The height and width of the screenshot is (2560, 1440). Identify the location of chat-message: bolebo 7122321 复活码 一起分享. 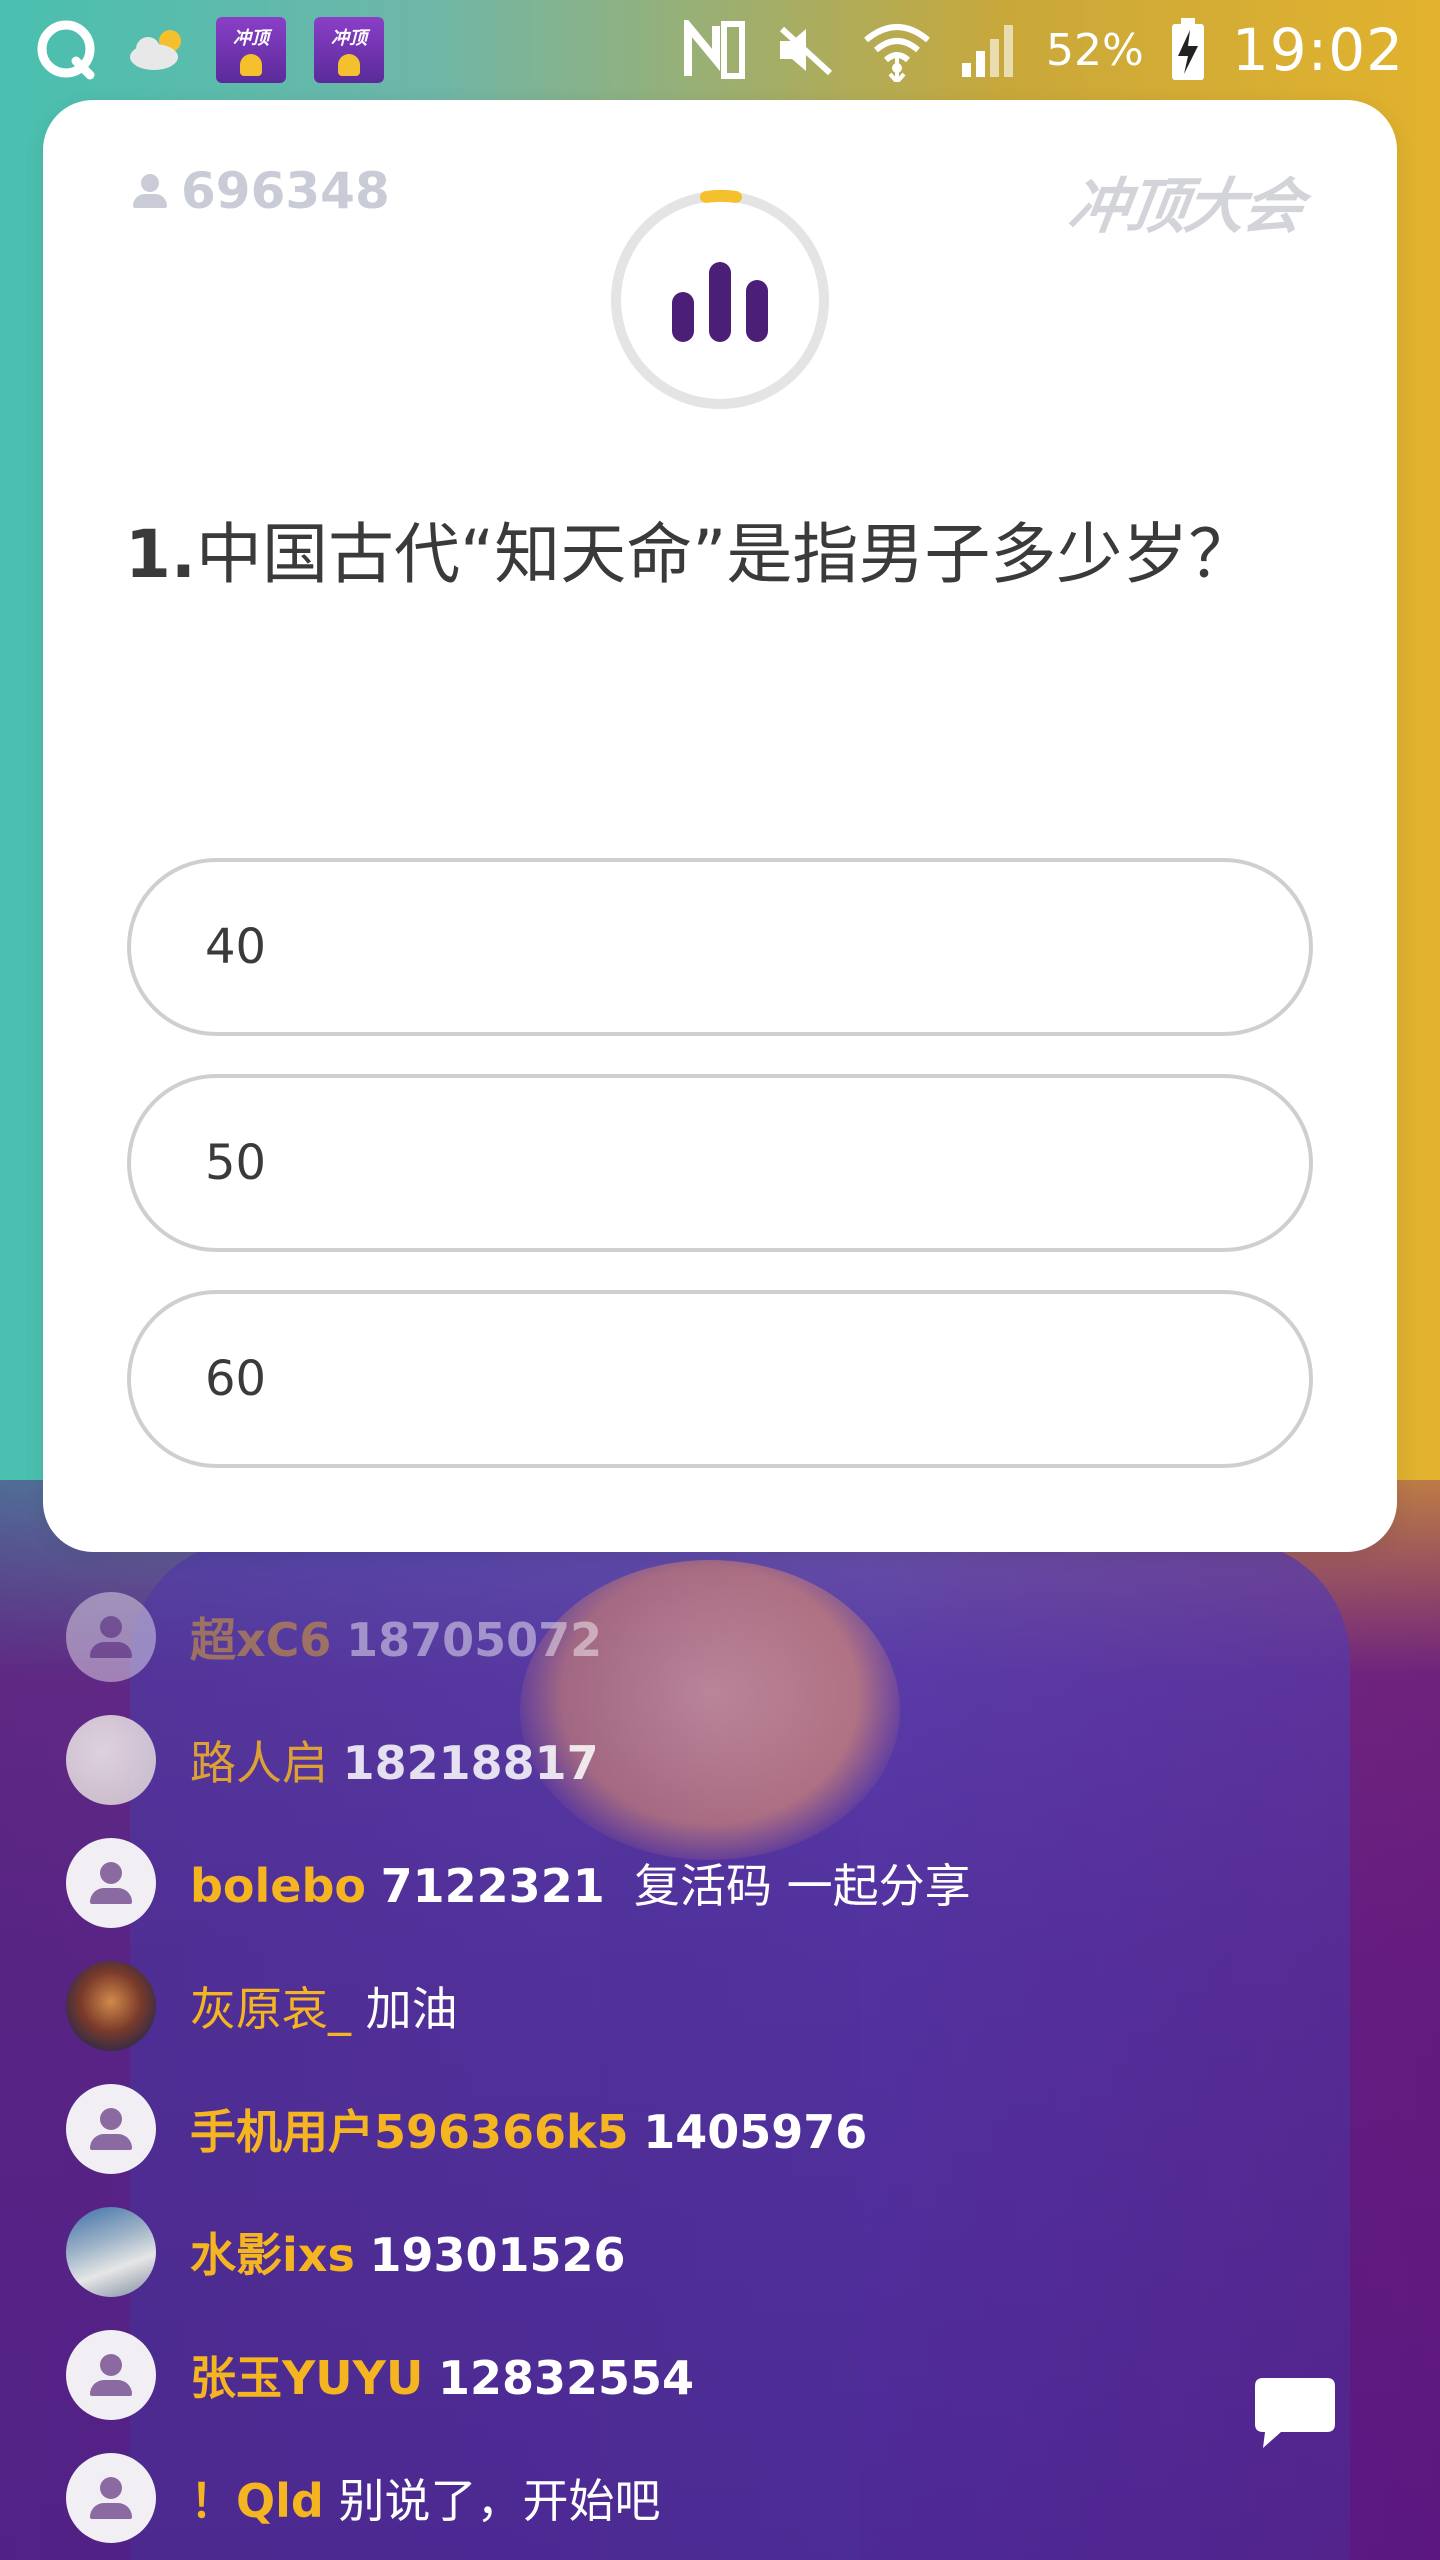
(616, 1882).